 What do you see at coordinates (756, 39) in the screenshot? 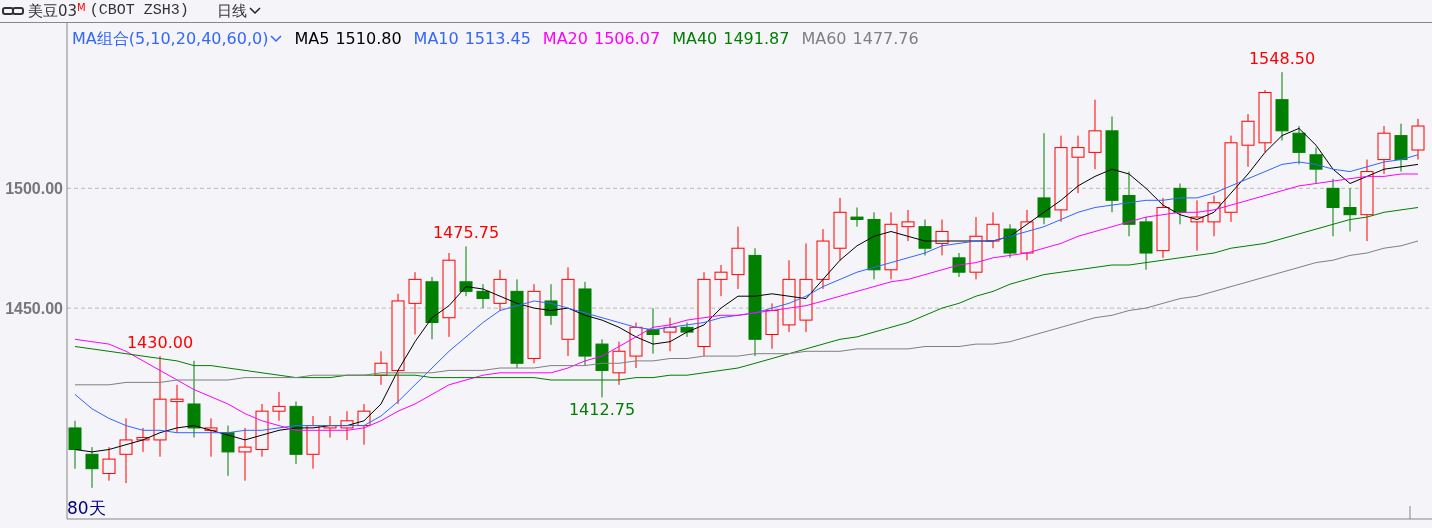
I see `legend-value: 1491.87` at bounding box center [756, 39].